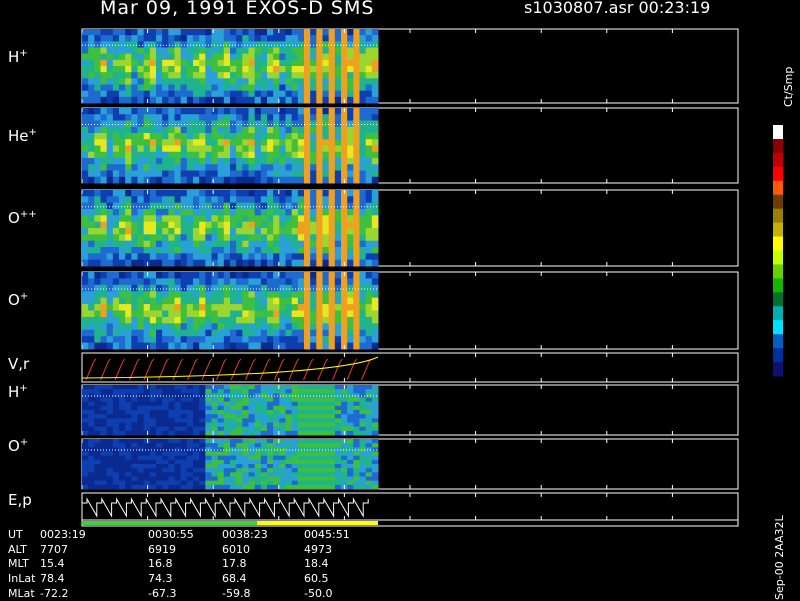 The height and width of the screenshot is (601, 800). Describe the element at coordinates (778, 146) in the screenshot. I see `colorbar-swatch` at that location.